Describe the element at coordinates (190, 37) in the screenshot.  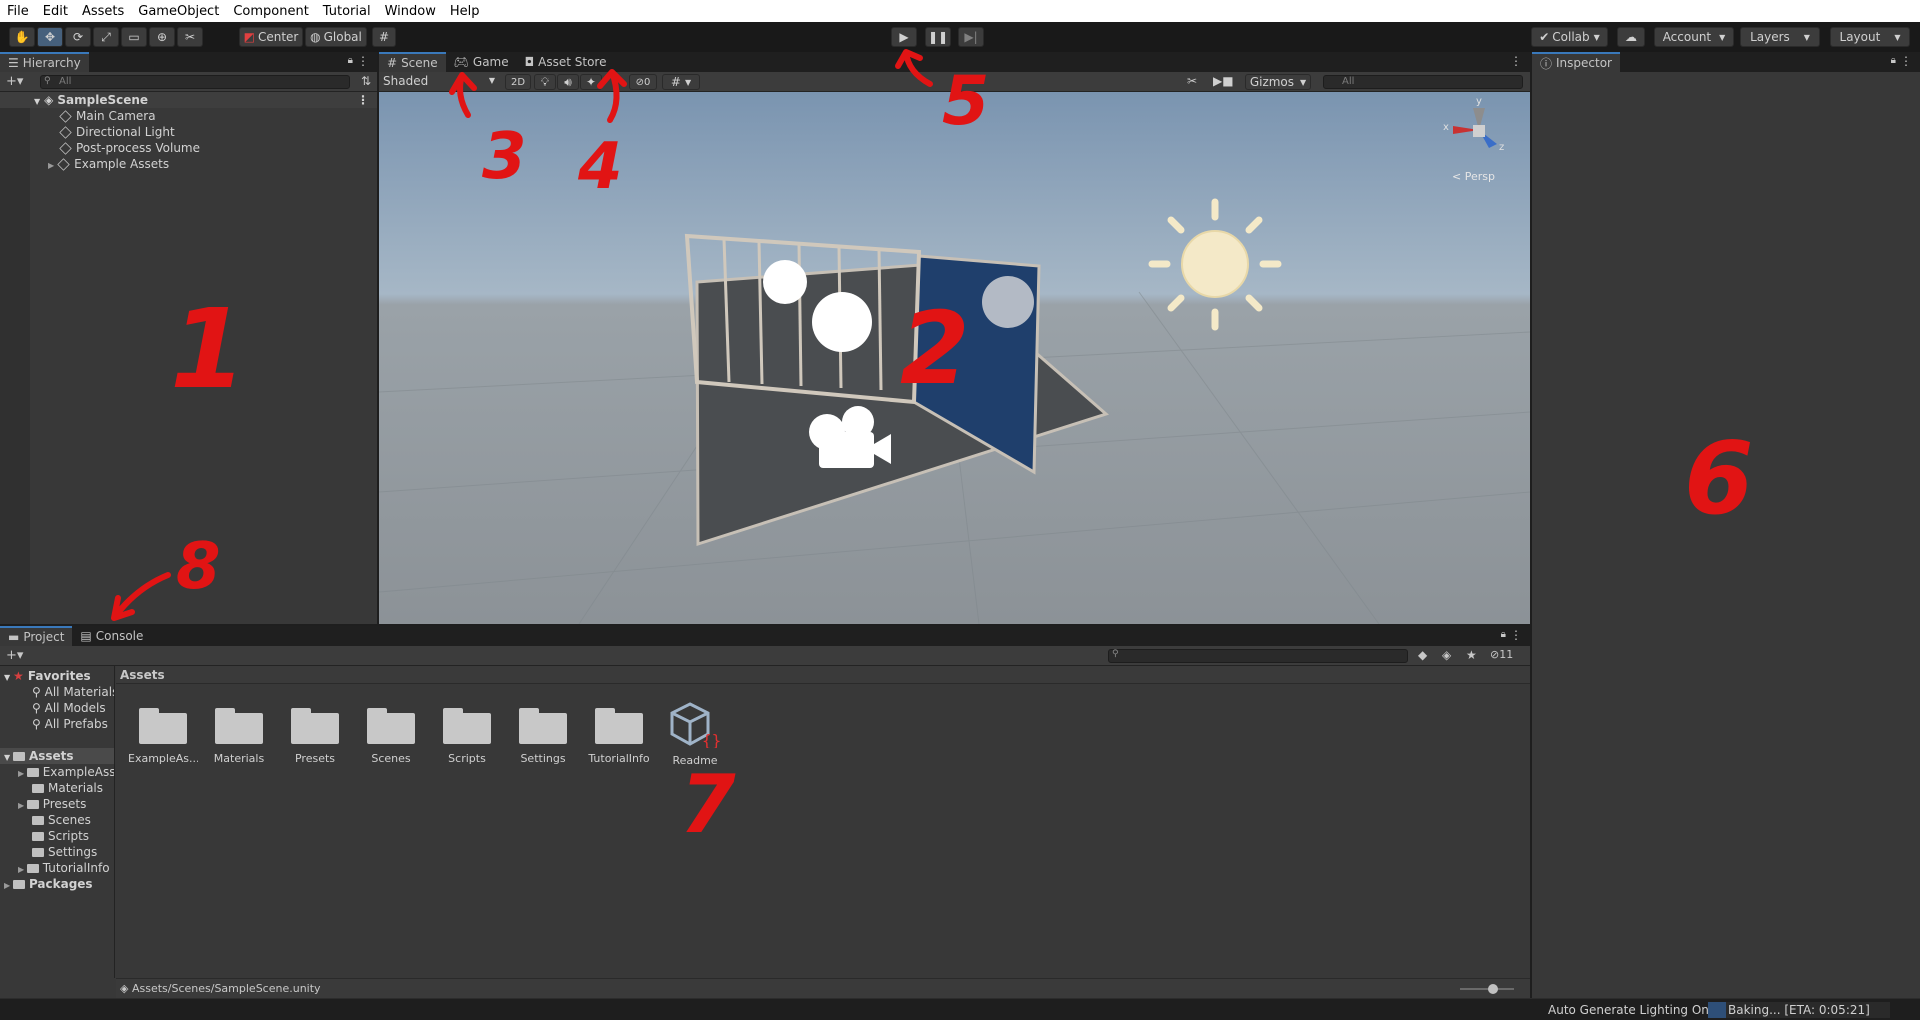
I see `custom-tool-icon: ✂` at that location.